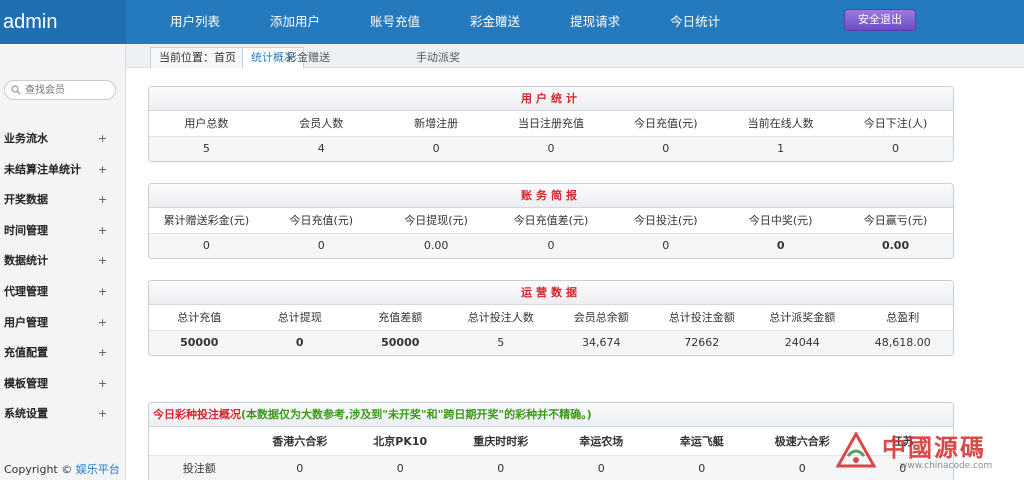  I want to click on sidebar-item-label: 模板管理, so click(26, 383).